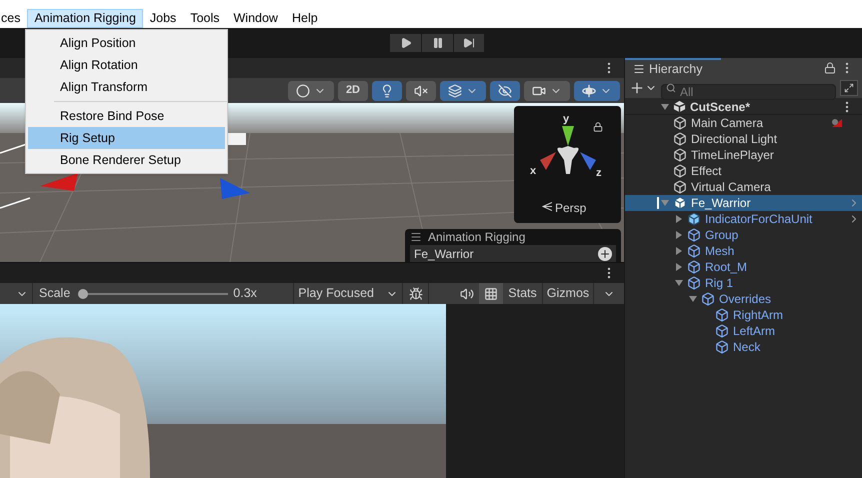  I want to click on orientation-gizmo: y x z Persp, so click(567, 164).